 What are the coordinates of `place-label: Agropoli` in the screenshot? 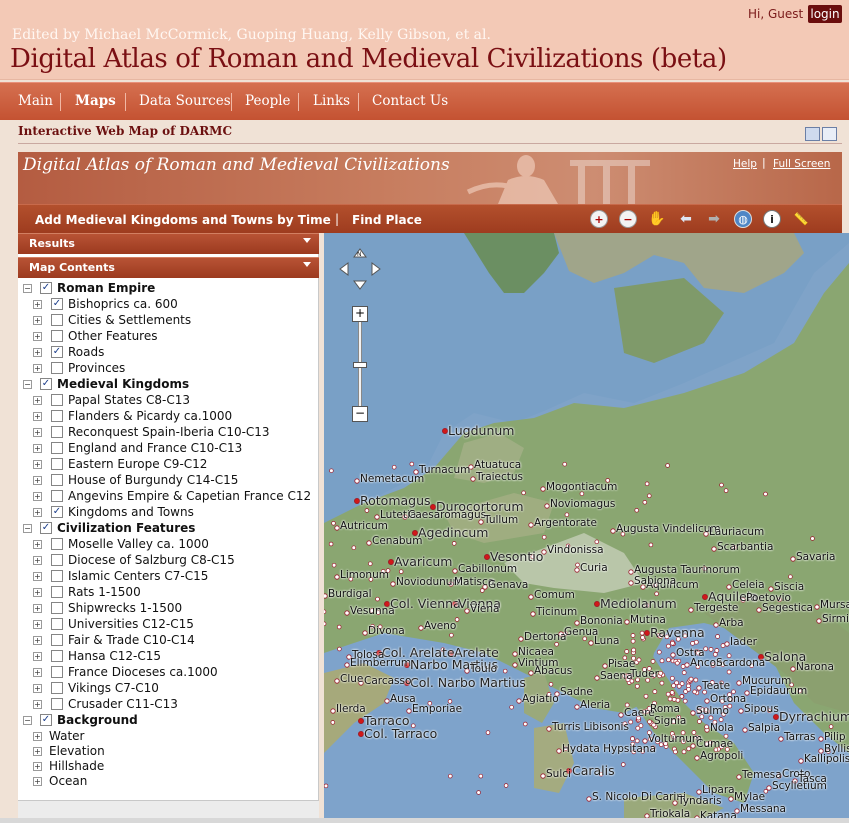 It's located at (721, 756).